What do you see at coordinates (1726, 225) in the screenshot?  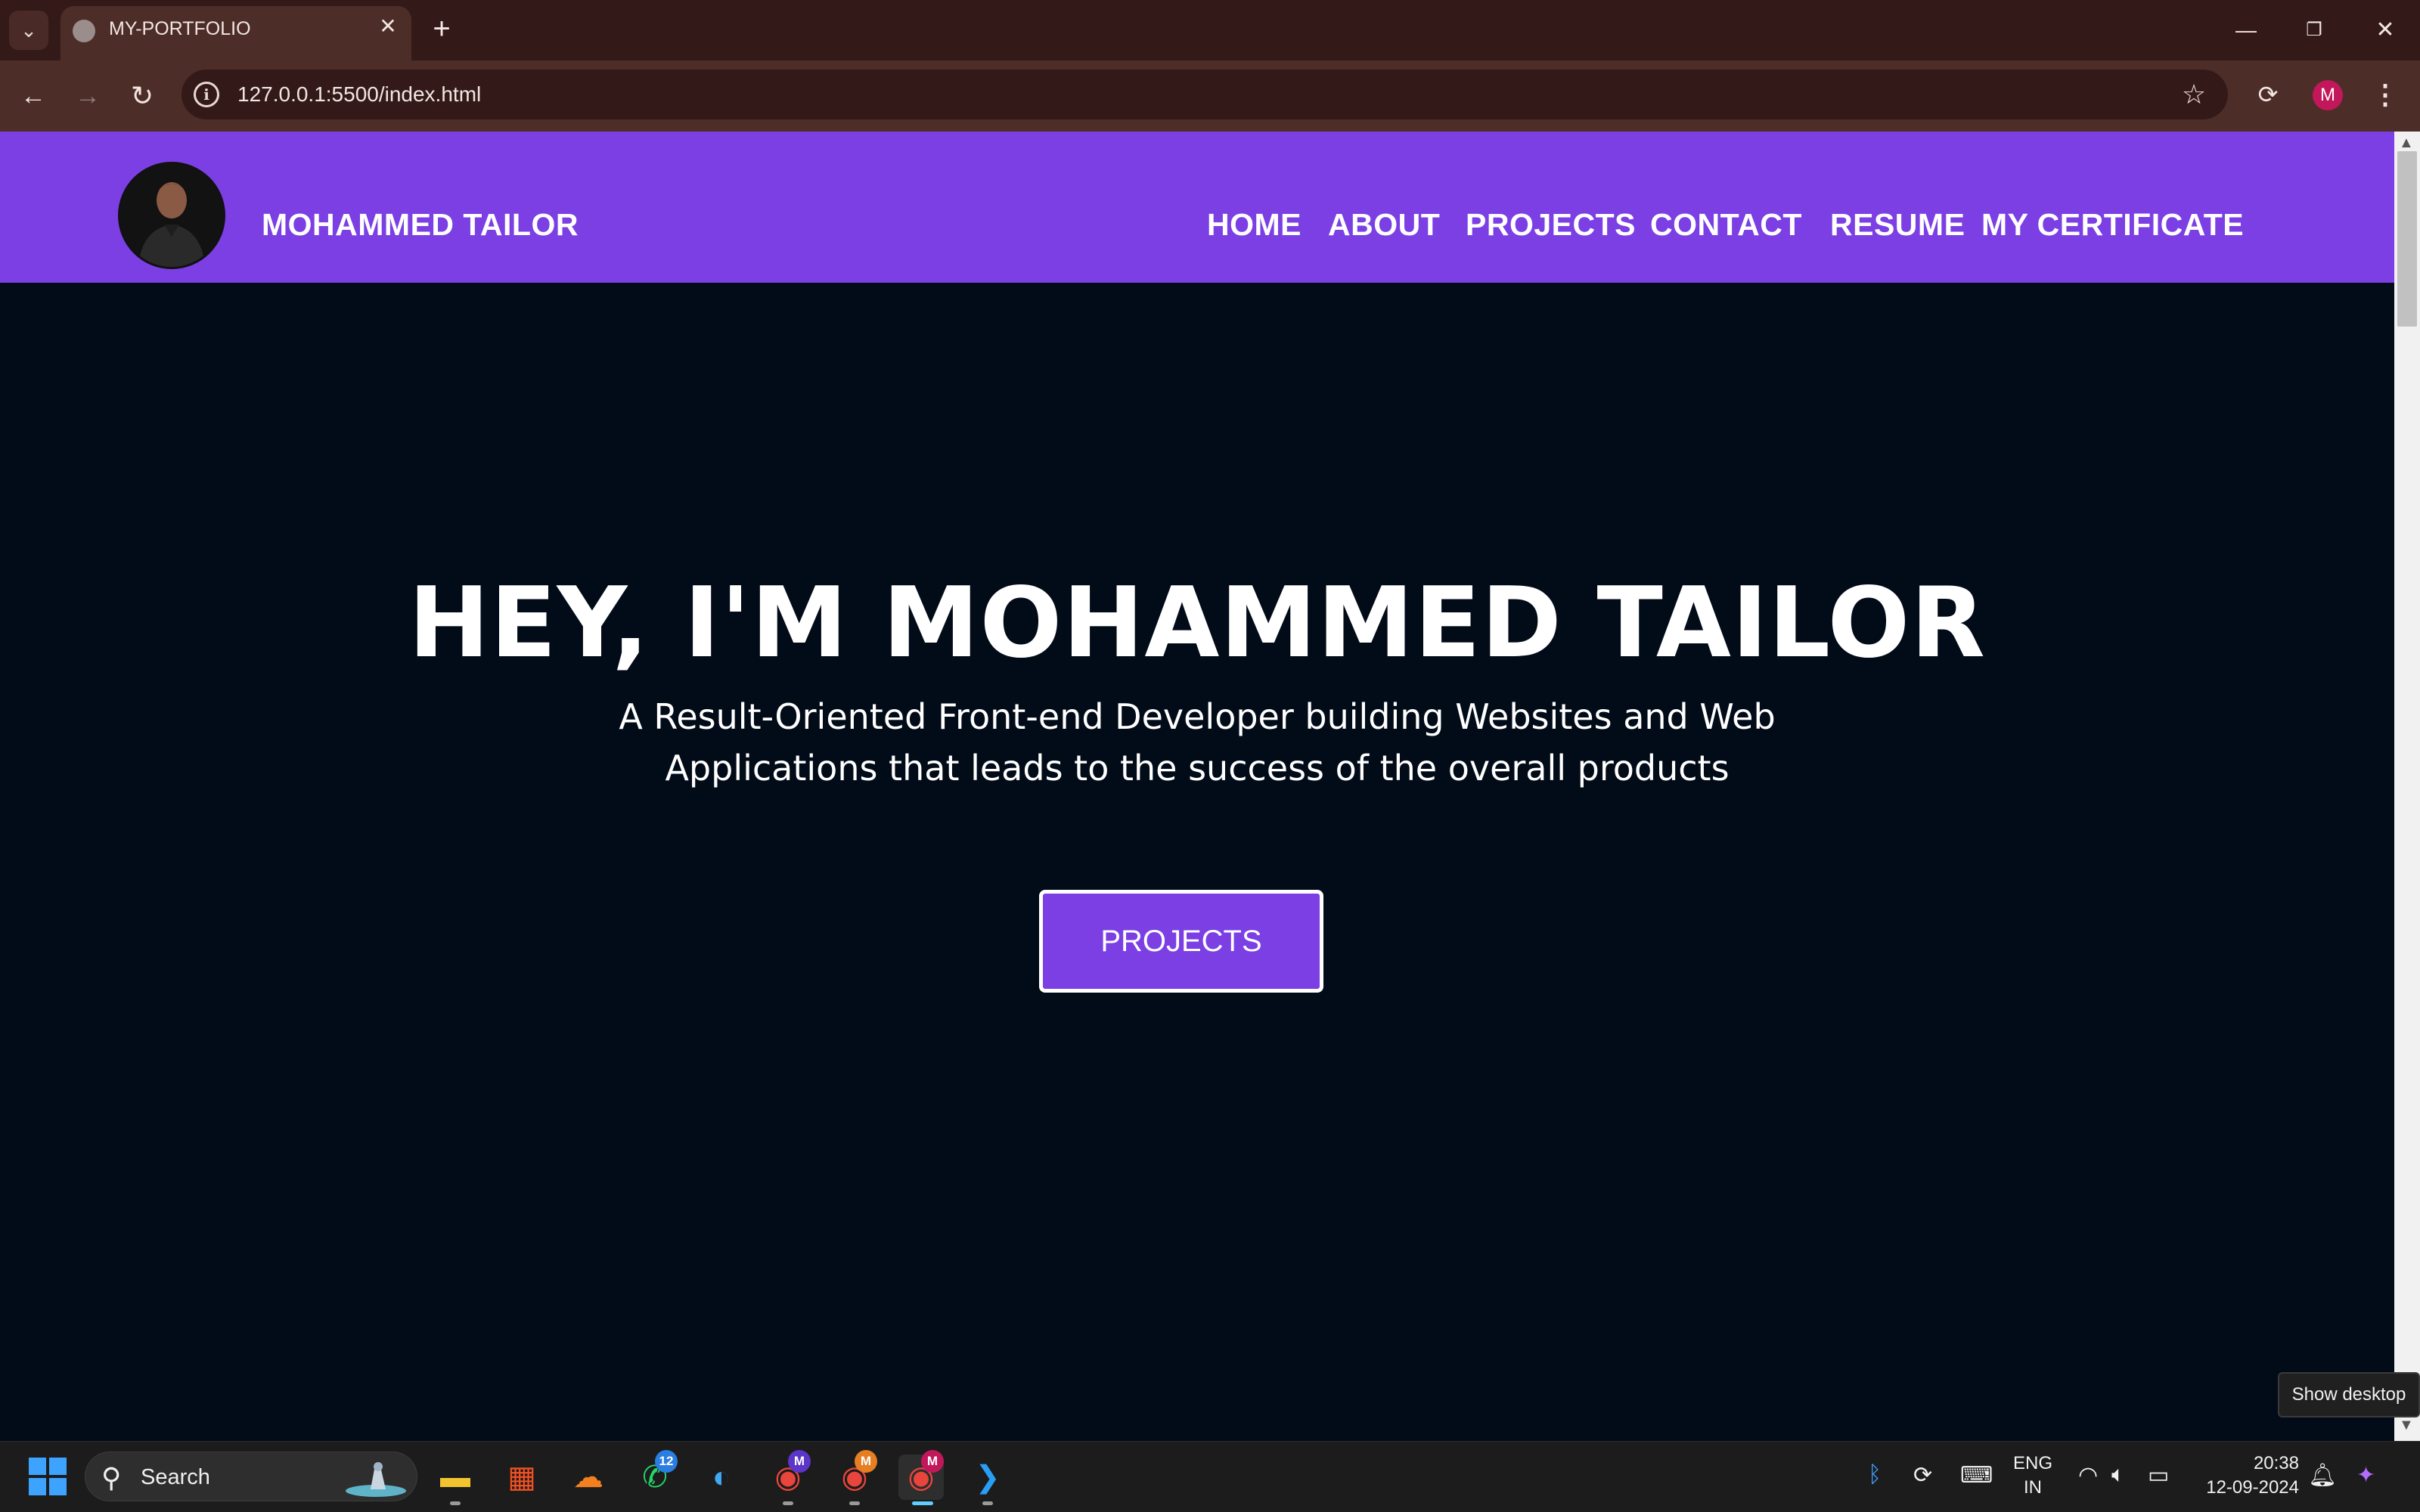 I see `nav-link-contact: CONTACT` at bounding box center [1726, 225].